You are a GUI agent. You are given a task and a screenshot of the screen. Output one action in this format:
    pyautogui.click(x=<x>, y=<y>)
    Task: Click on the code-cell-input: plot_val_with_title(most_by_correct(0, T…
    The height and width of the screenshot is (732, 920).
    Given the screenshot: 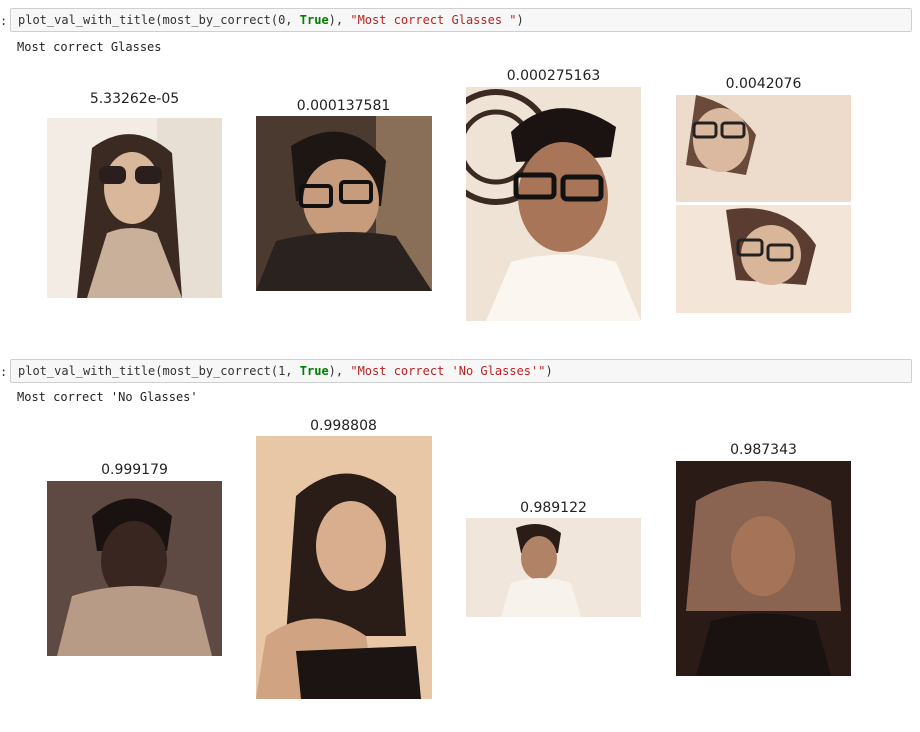 What is the action you would take?
    pyautogui.click(x=461, y=20)
    